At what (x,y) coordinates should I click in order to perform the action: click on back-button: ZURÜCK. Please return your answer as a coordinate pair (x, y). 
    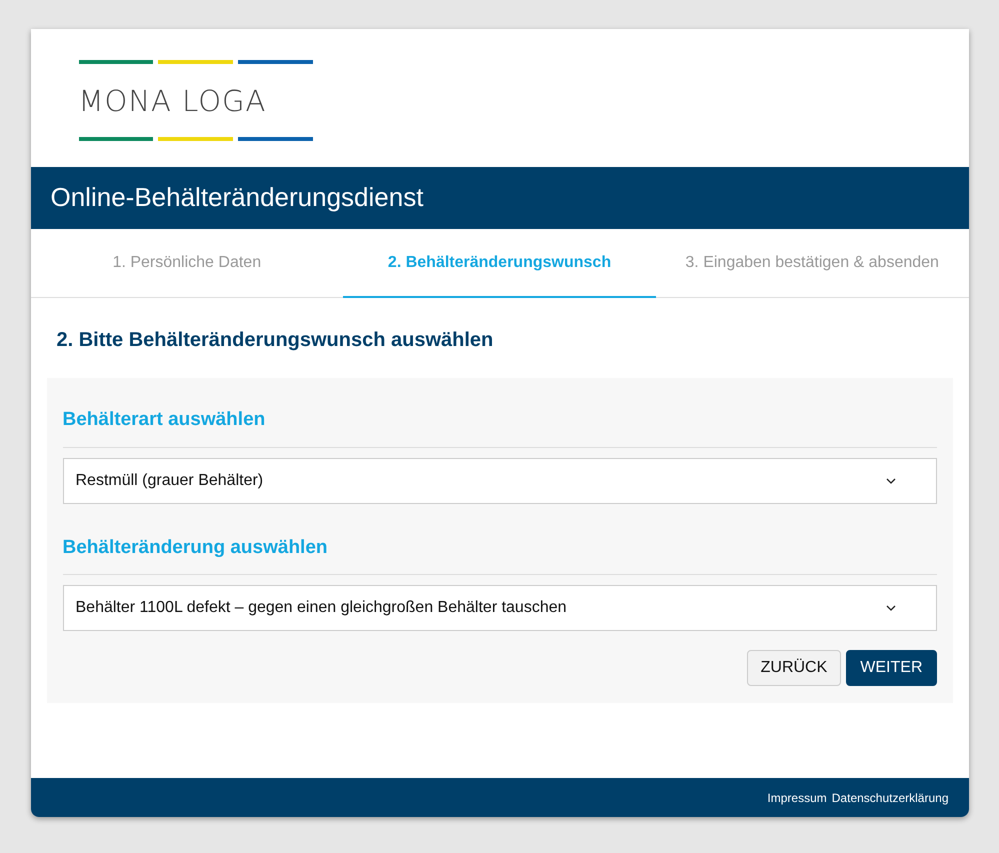
    Looking at the image, I should click on (794, 668).